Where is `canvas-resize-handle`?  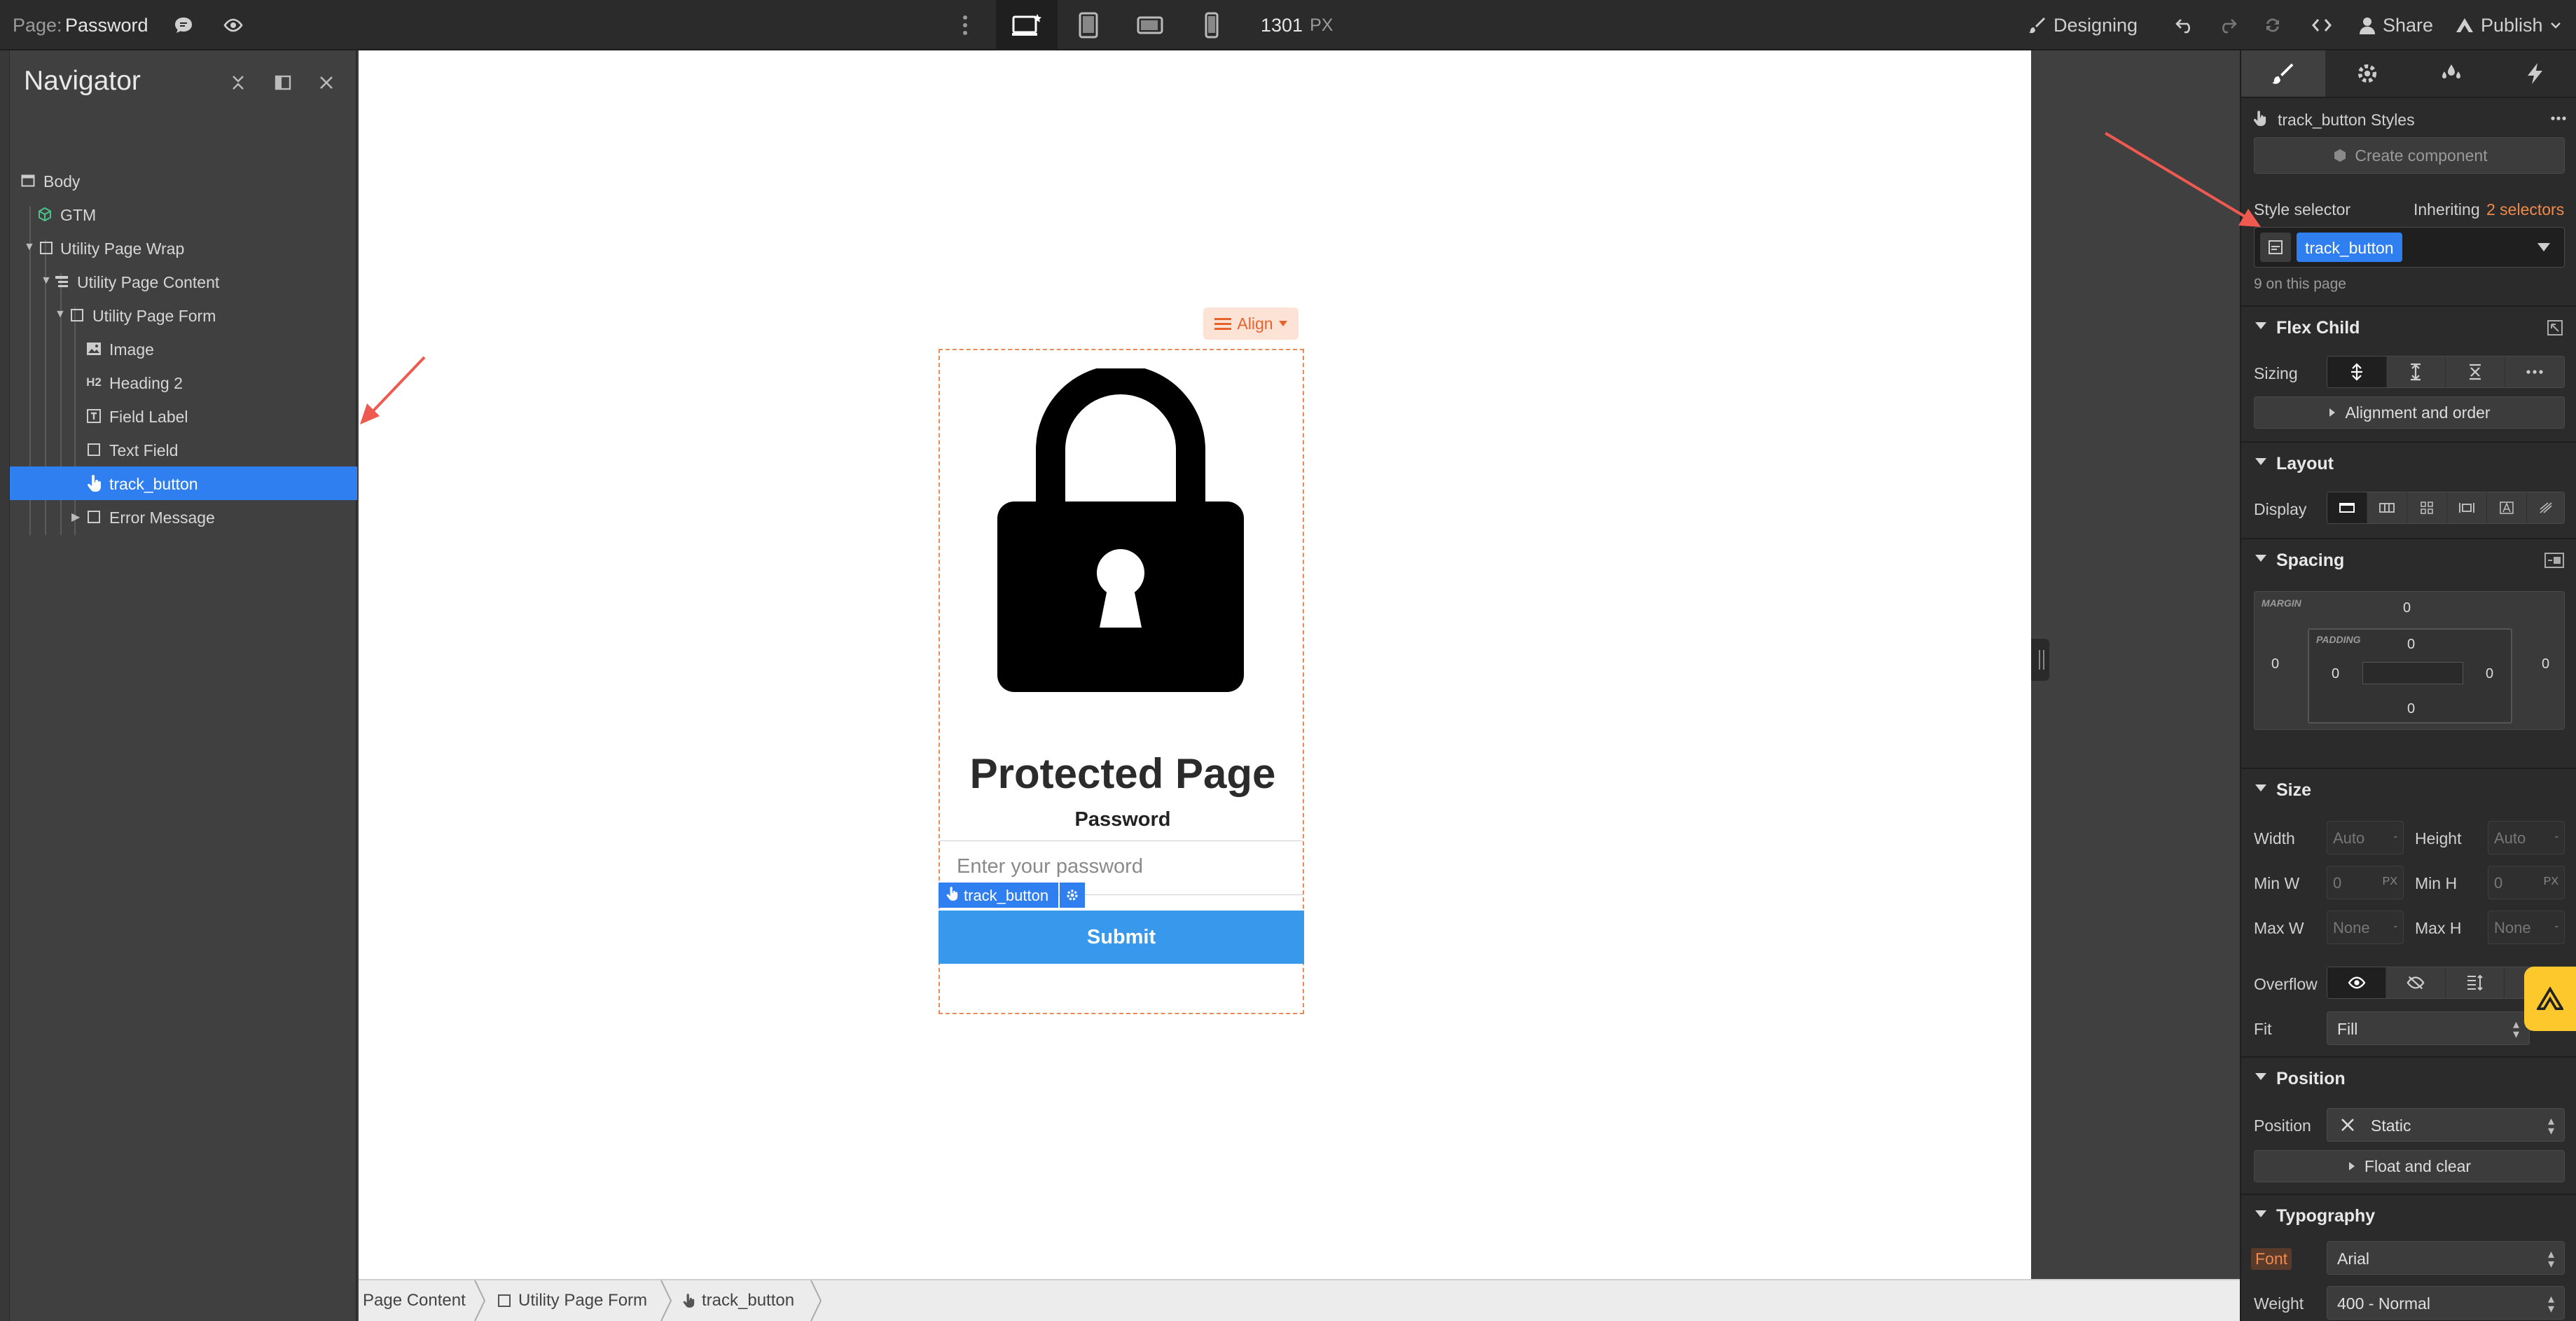 canvas-resize-handle is located at coordinates (2040, 660).